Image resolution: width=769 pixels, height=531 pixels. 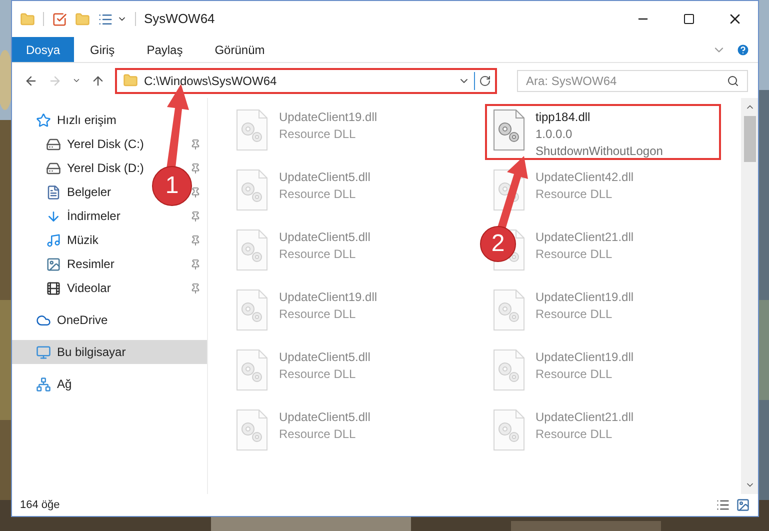 I want to click on network-icon, so click(x=43, y=384).